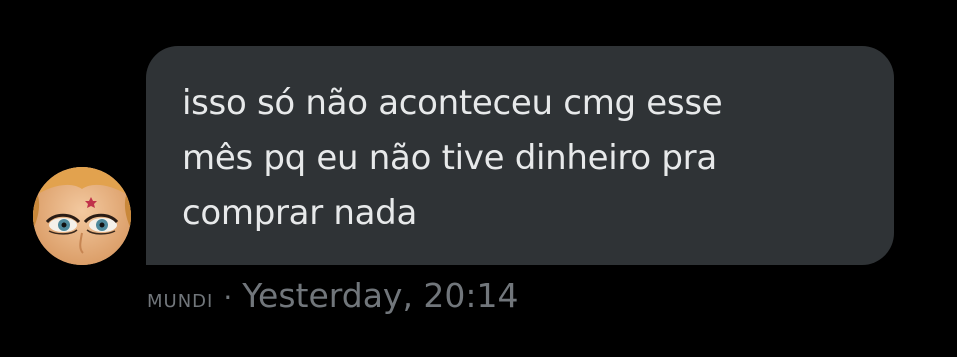  Describe the element at coordinates (380, 295) in the screenshot. I see `message-timestamp: Yesterday, 20:14` at that location.